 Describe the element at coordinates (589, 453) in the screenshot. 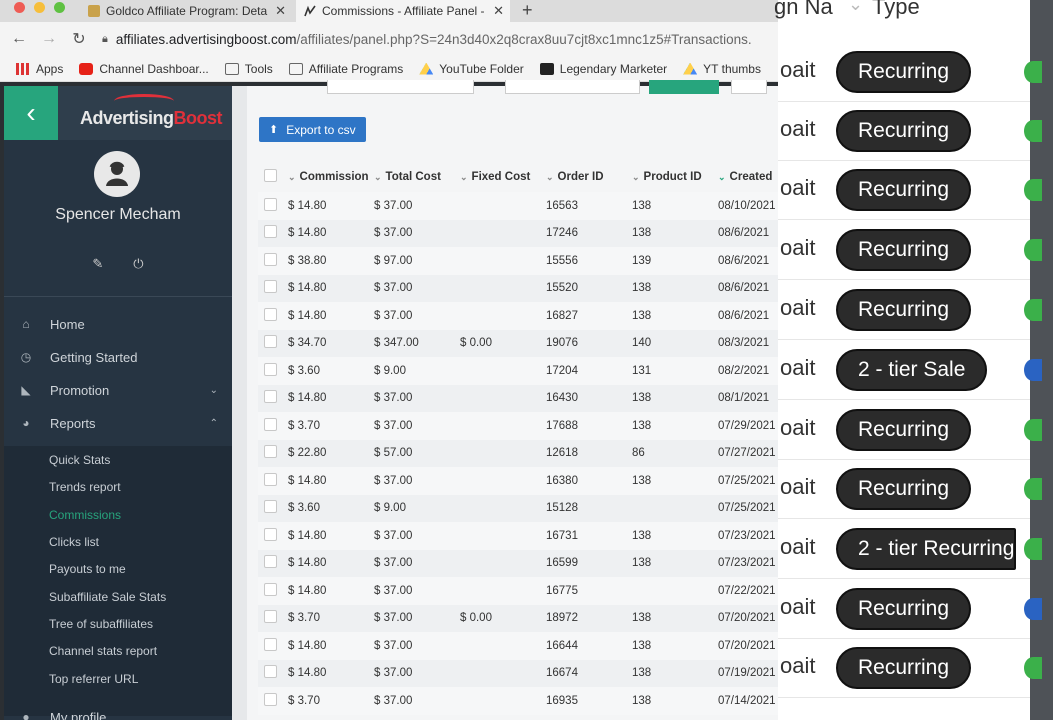

I see `cell-order-id: 12618` at that location.